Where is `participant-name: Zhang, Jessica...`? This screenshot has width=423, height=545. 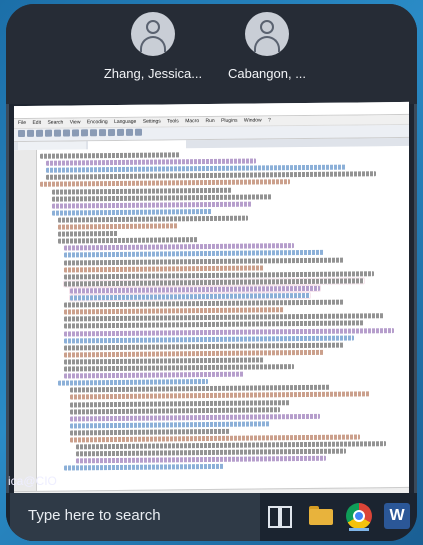
participant-name: Zhang, Jessica... is located at coordinates (153, 73).